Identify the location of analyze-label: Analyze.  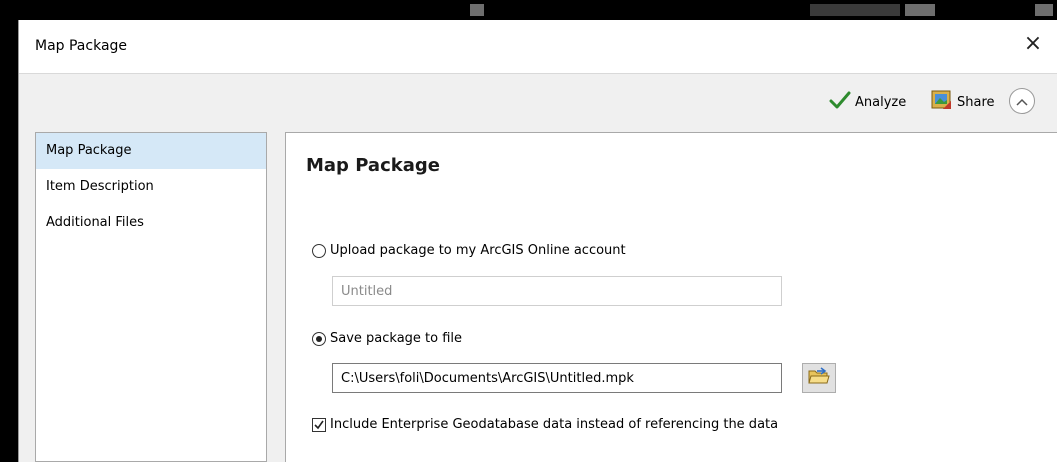
(881, 102).